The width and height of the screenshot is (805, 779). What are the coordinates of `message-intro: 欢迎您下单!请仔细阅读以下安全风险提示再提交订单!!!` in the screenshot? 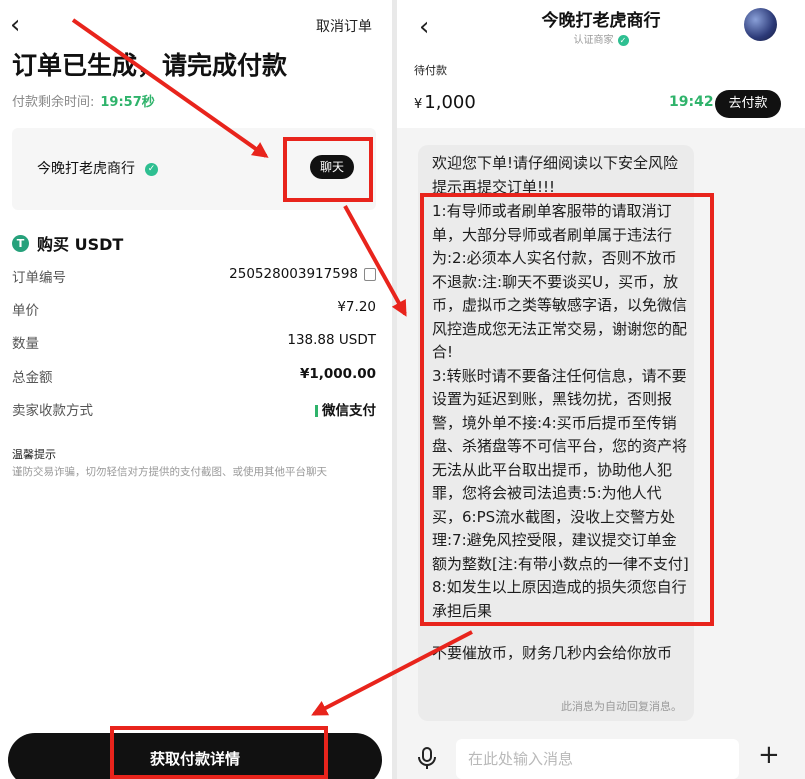 It's located at (555, 175).